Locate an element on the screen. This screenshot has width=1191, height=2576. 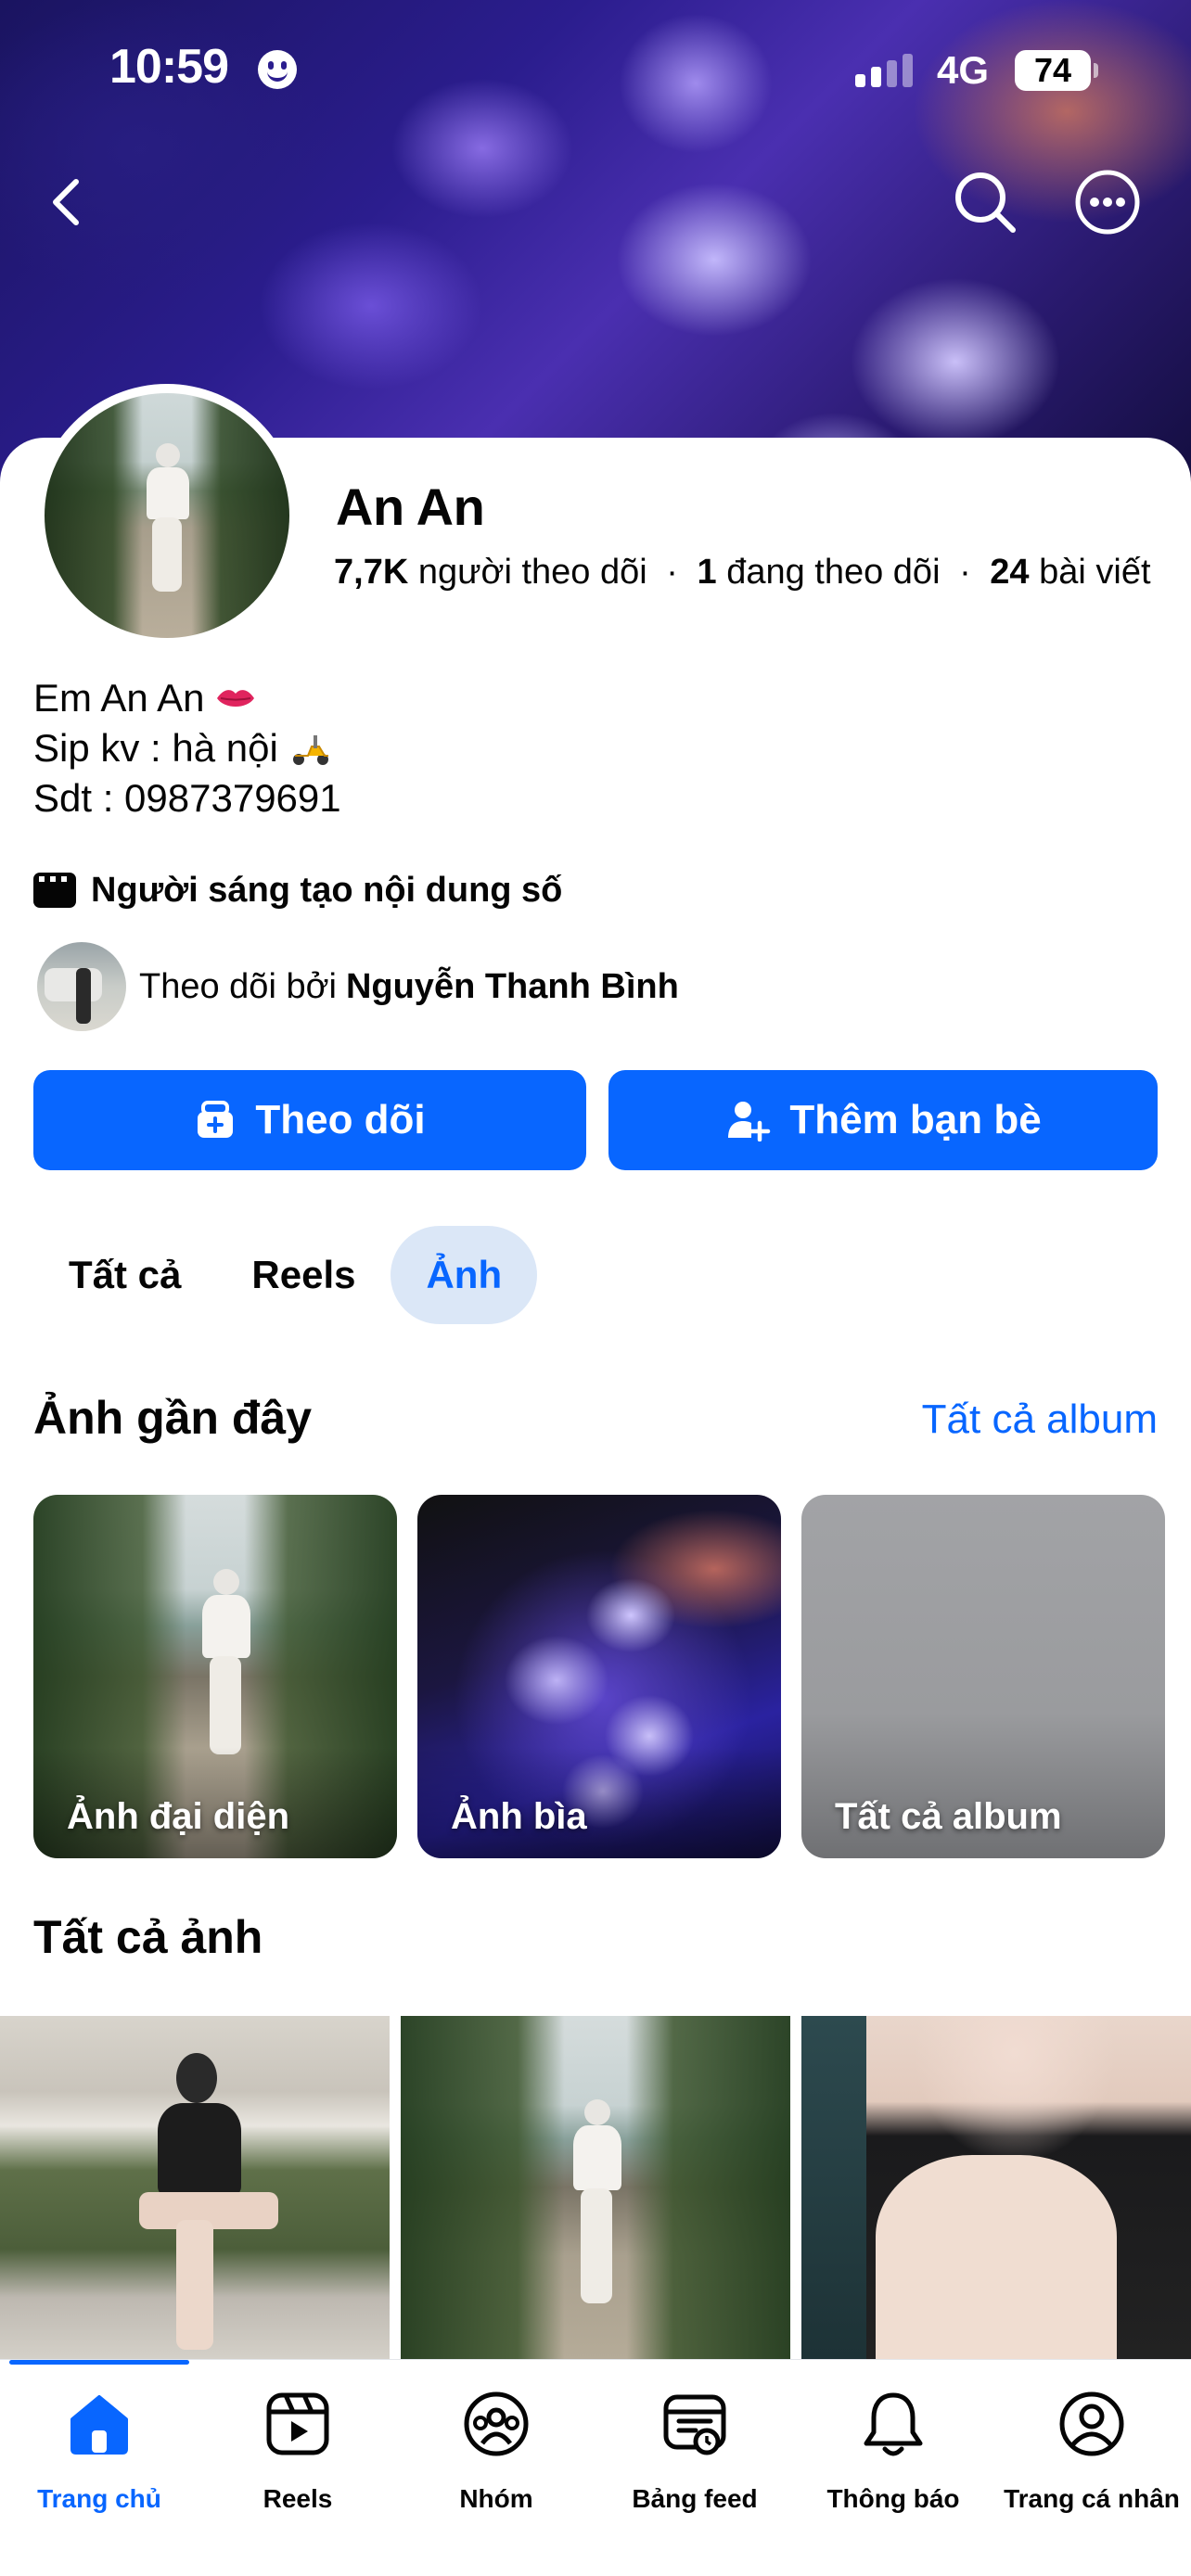
back-button is located at coordinates (68, 202).